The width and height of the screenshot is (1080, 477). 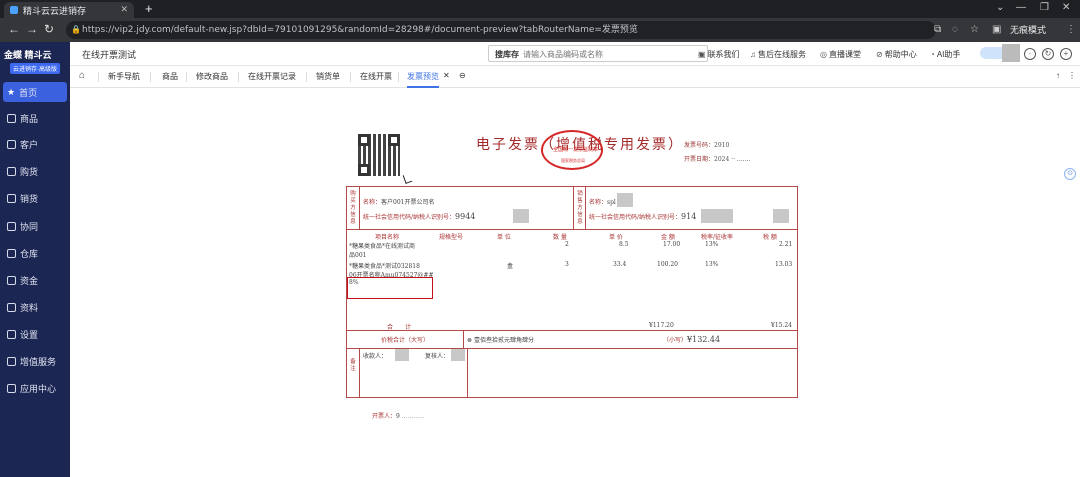 What do you see at coordinates (35, 171) in the screenshot?
I see `sidebar-item-purchase: 购货` at bounding box center [35, 171].